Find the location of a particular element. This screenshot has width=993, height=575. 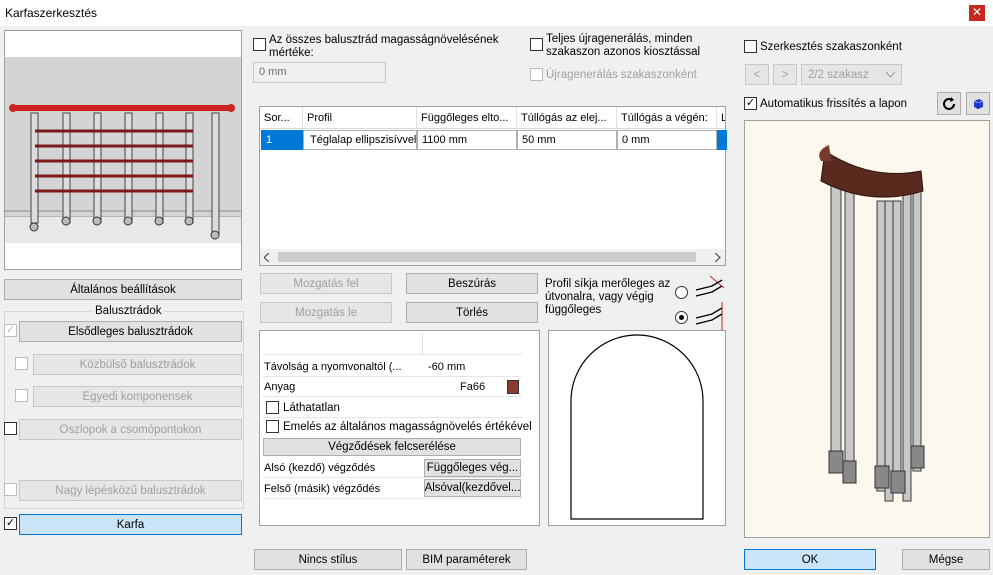

grid-cell-profile: Téglalap ellipszisívvel is located at coordinates (360, 140).